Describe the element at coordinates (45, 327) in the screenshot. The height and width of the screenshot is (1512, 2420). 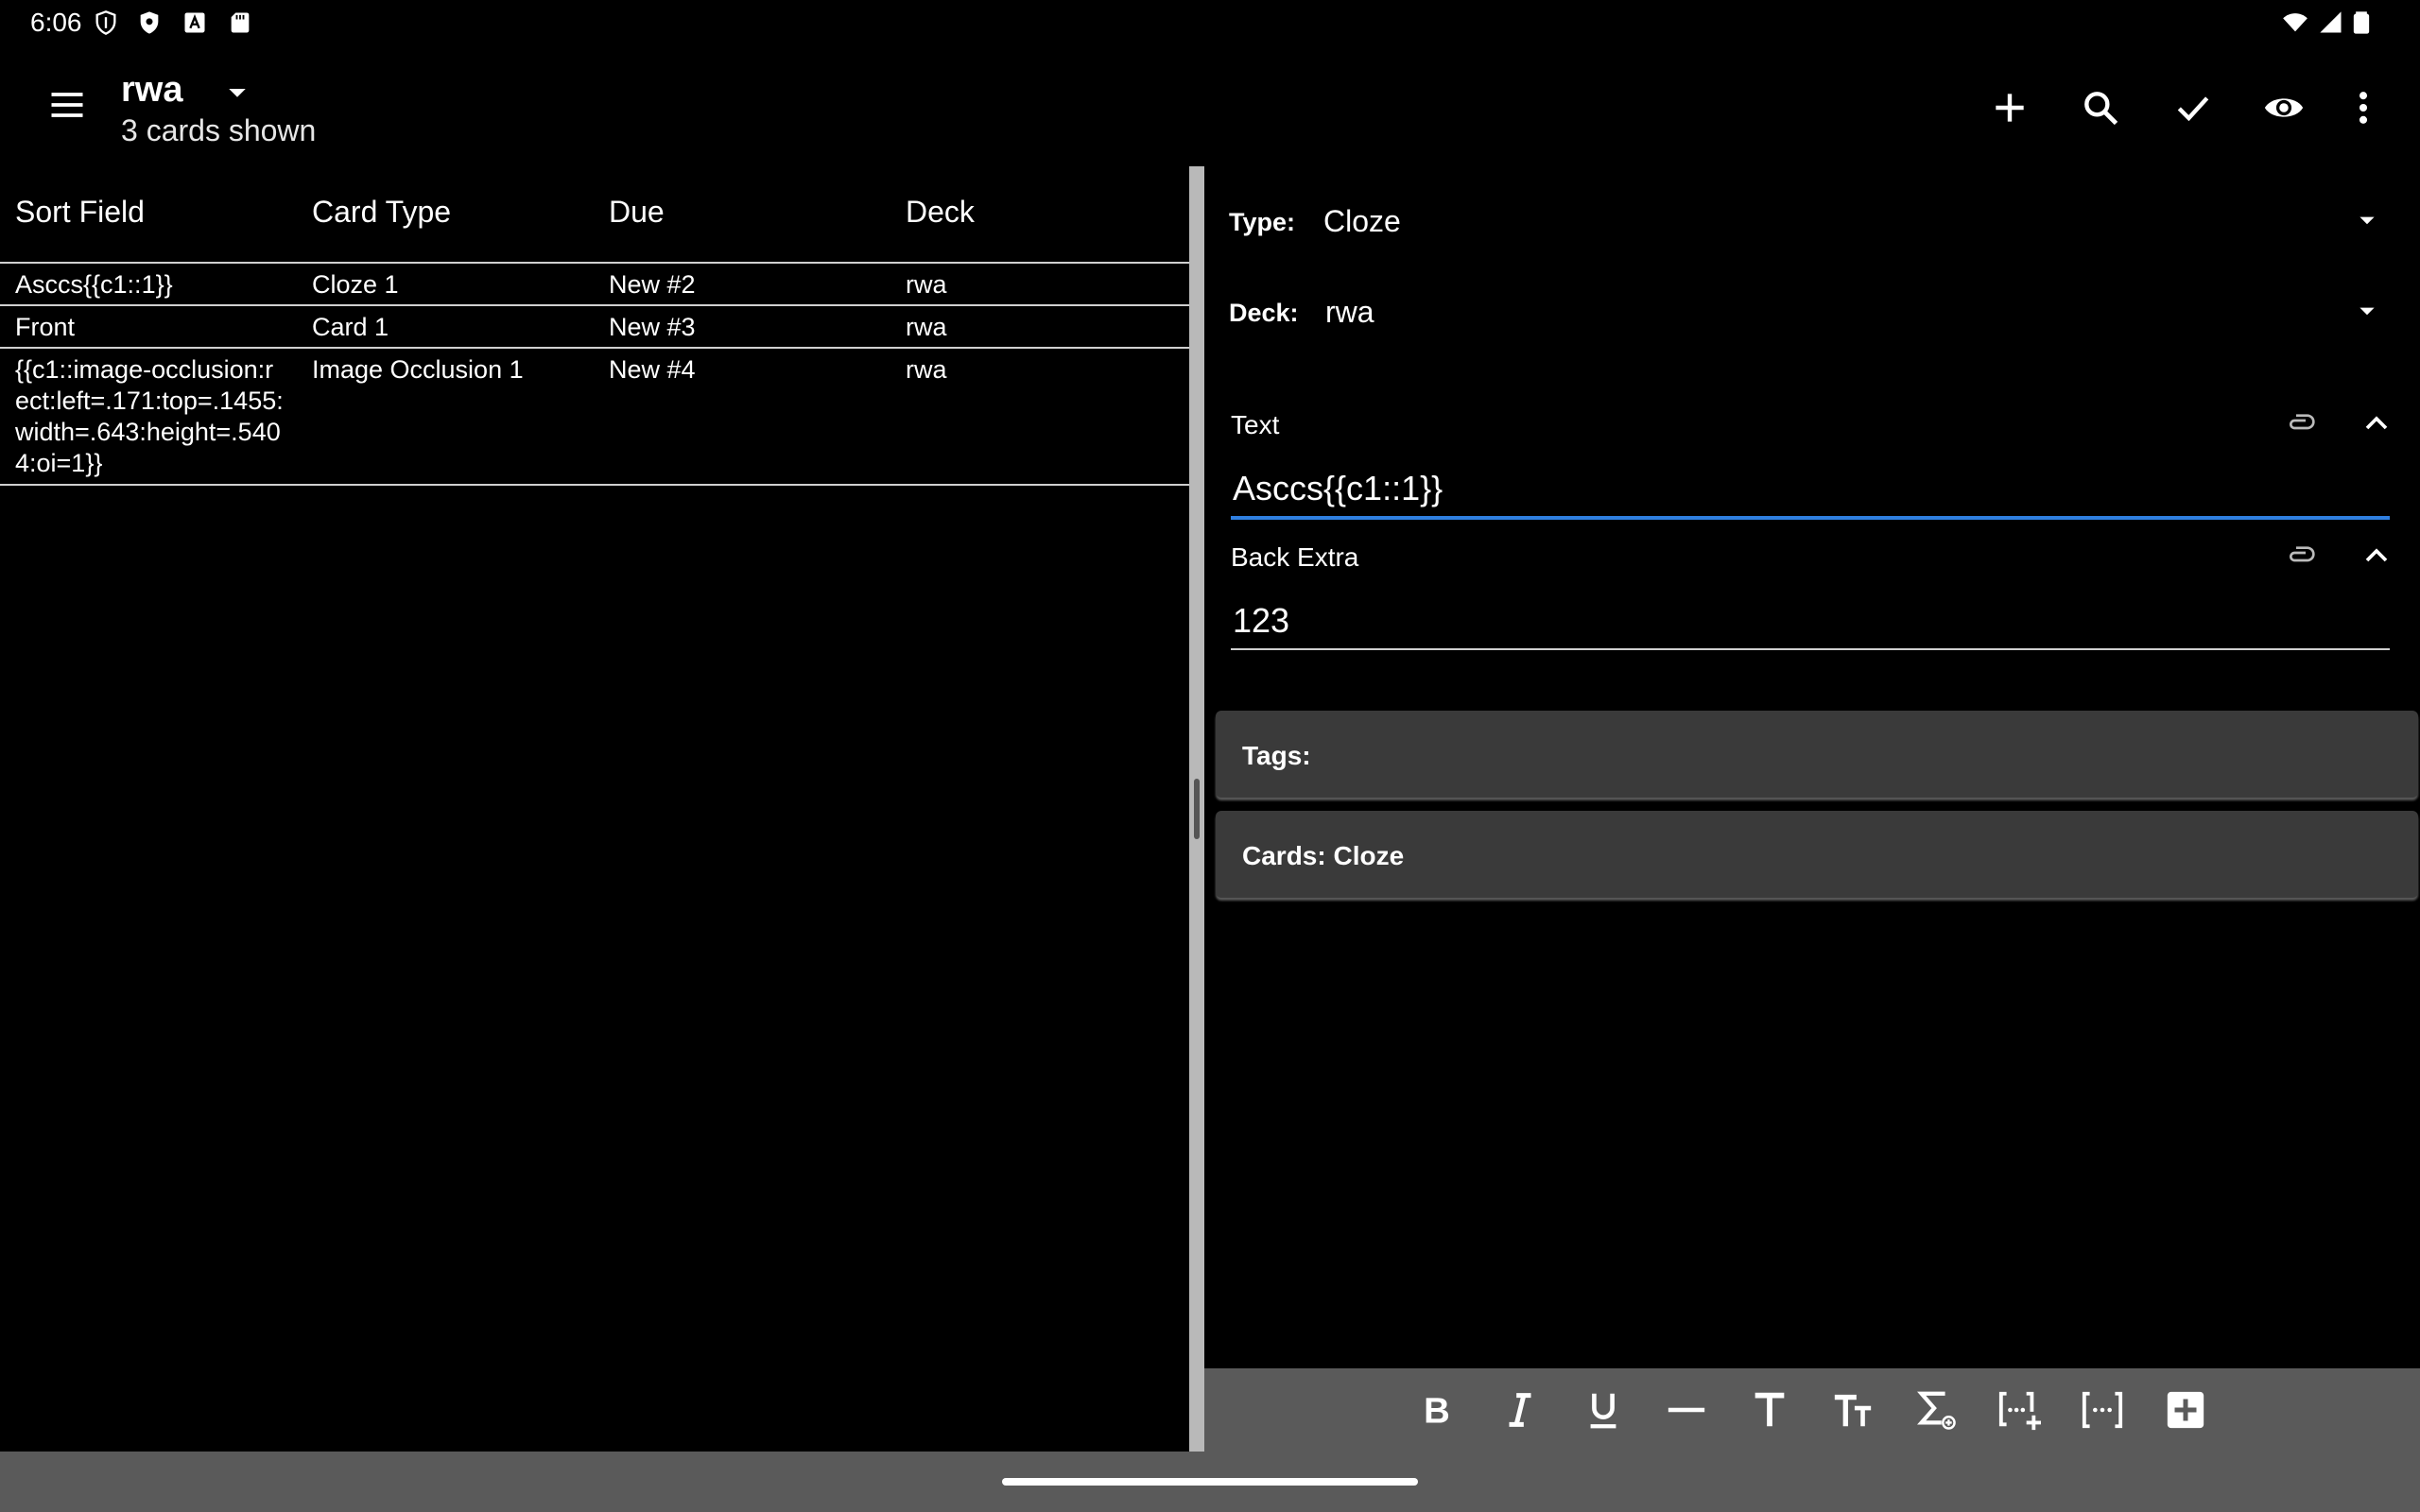
I see `cell-sort-field: Front` at that location.